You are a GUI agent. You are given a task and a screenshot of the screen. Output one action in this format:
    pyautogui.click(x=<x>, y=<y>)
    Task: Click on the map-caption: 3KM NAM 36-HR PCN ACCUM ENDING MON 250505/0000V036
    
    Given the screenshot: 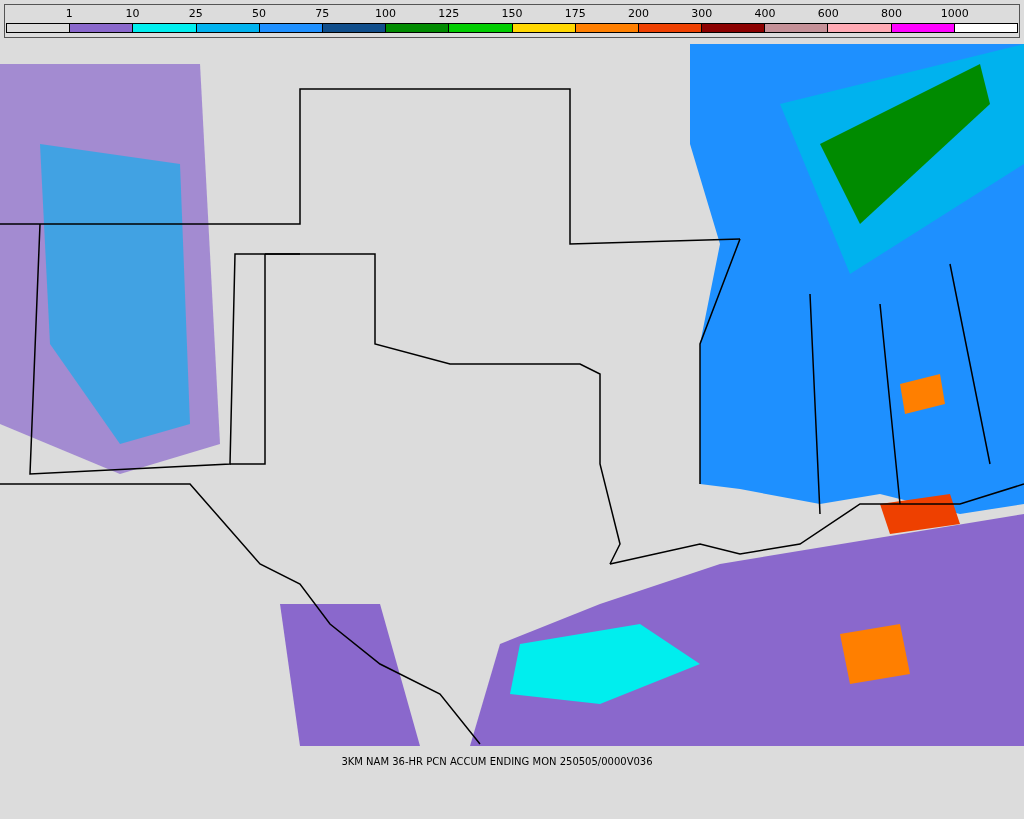 What is the action you would take?
    pyautogui.click(x=497, y=761)
    